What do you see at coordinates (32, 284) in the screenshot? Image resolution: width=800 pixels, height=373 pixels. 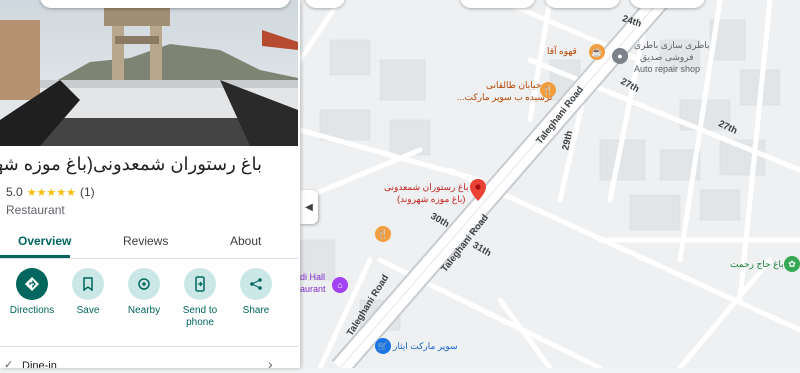 I see `directions-icon` at bounding box center [32, 284].